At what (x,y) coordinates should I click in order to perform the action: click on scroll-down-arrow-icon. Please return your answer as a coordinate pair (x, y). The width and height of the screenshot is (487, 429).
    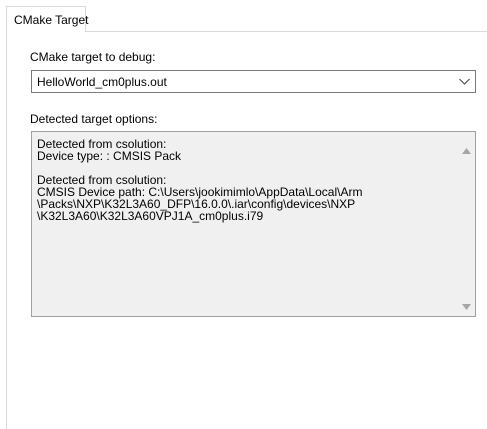
    Looking at the image, I should click on (466, 304).